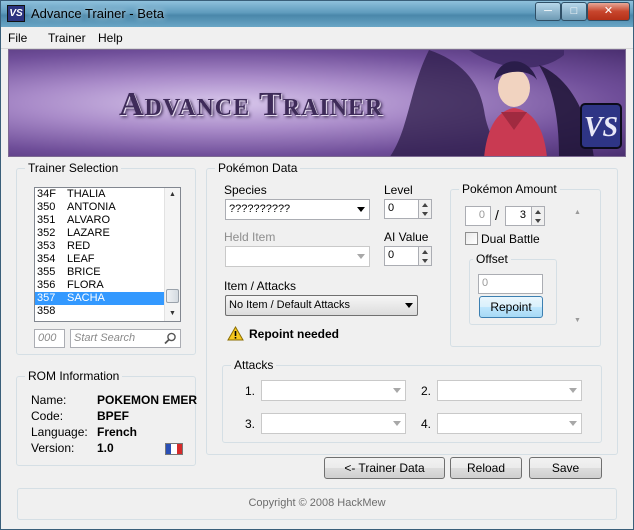 Image resolution: width=634 pixels, height=530 pixels. What do you see at coordinates (73, 168) in the screenshot?
I see `trainer-selection-title: Trainer Selection` at bounding box center [73, 168].